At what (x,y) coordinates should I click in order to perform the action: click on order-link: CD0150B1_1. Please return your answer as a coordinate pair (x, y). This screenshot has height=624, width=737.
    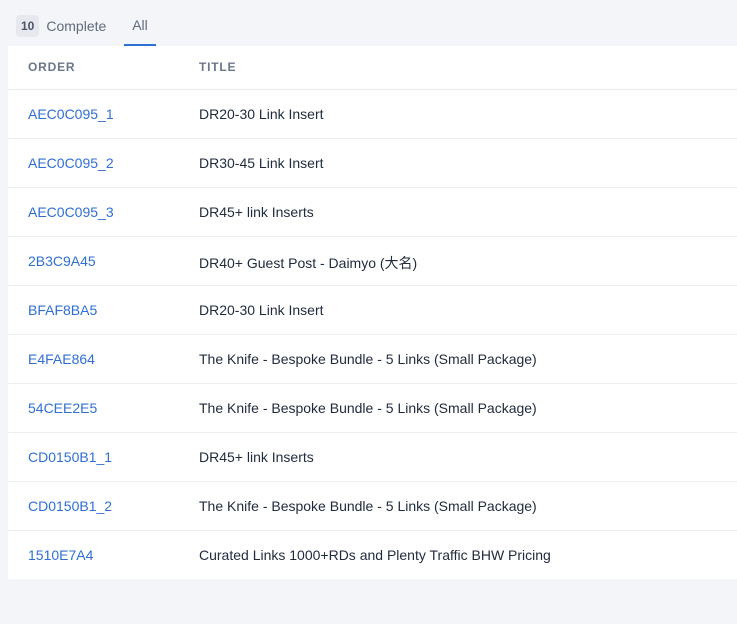
    Looking at the image, I should click on (70, 457).